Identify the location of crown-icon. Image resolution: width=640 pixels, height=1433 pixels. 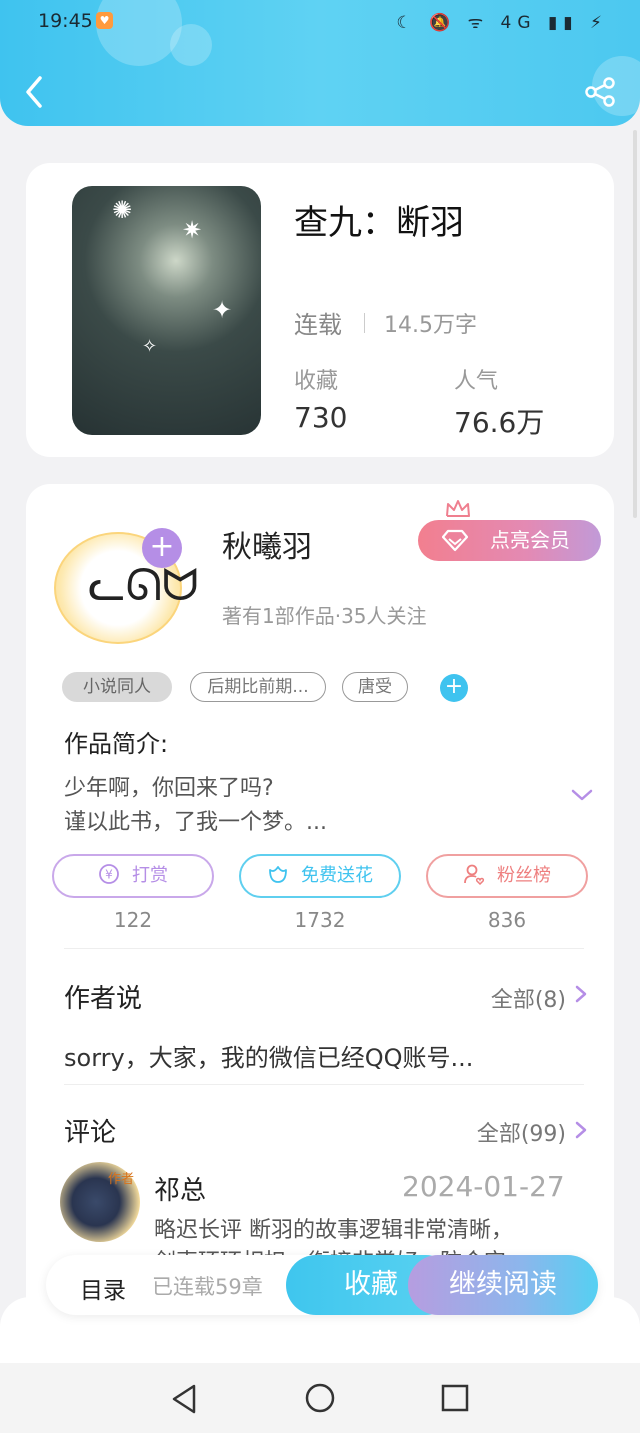
(458, 508).